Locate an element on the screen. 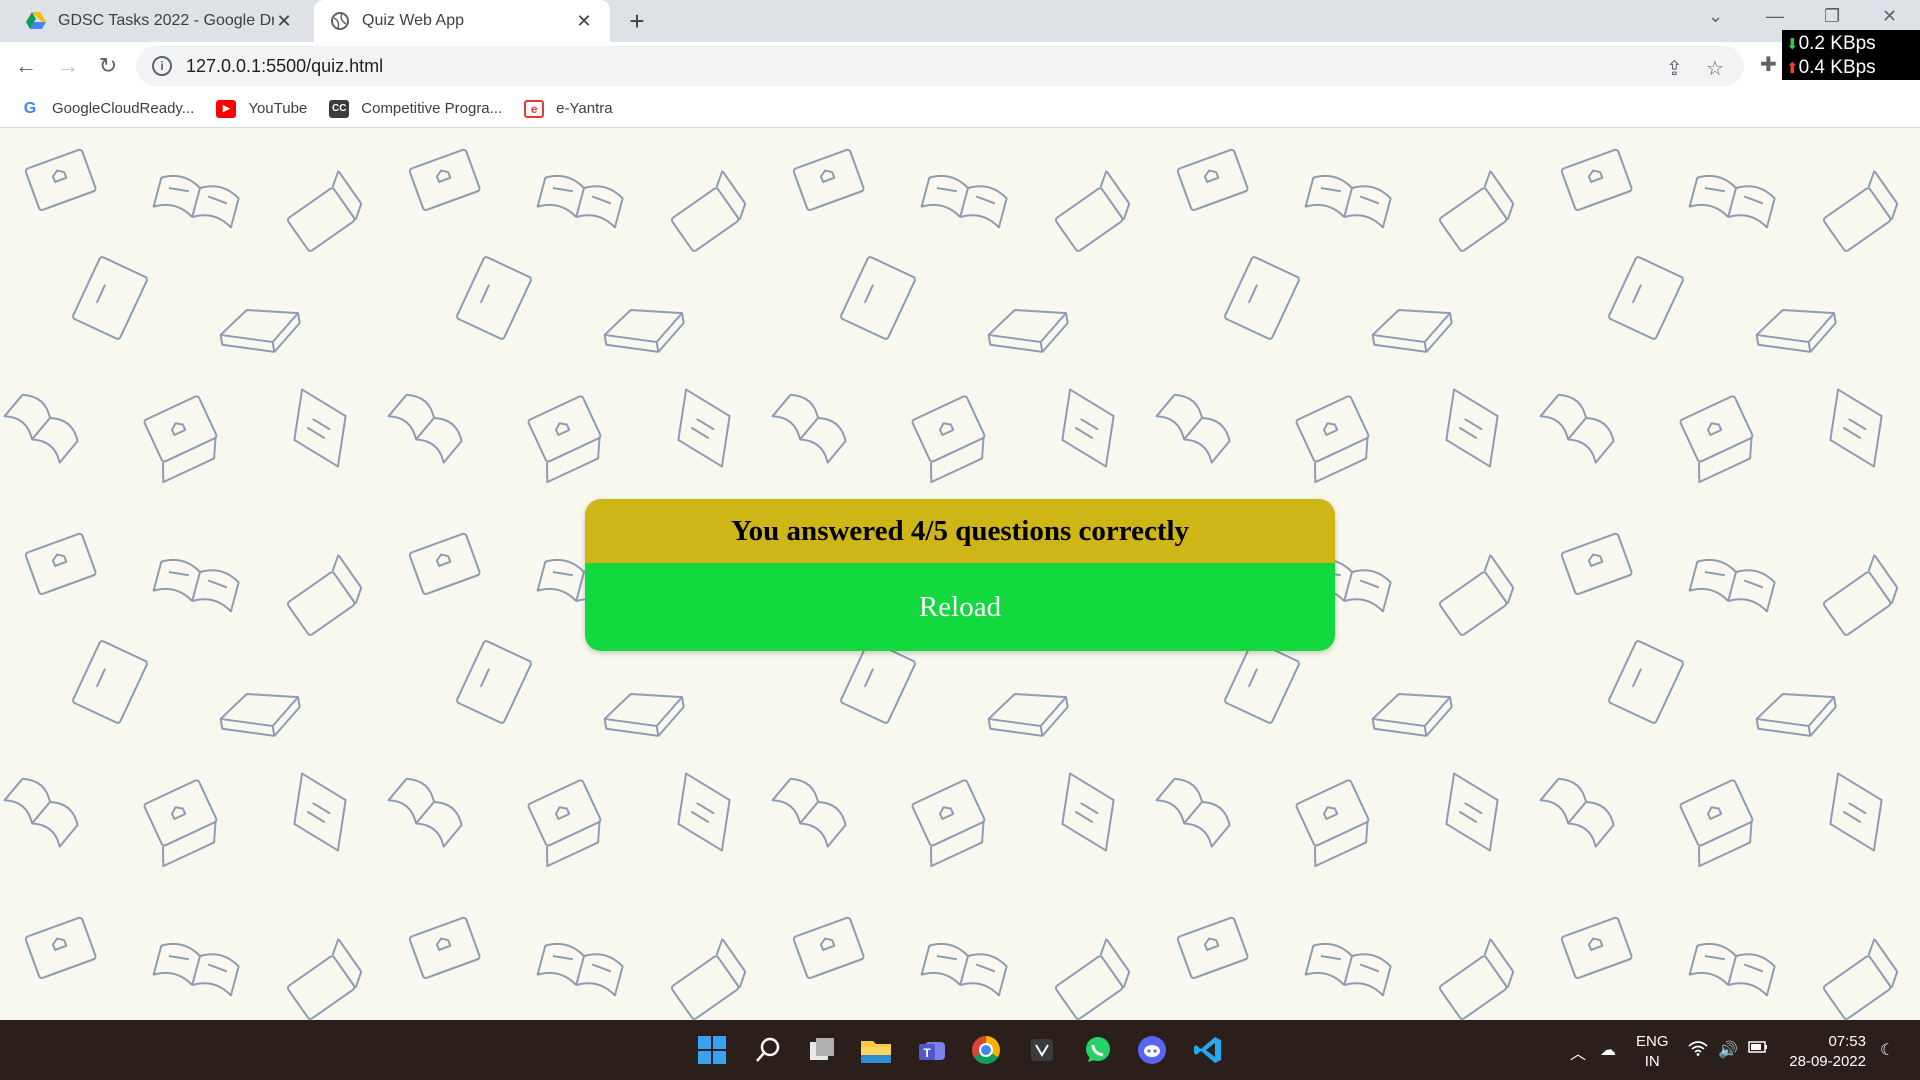  task-view-icon is located at coordinates (822, 1050).